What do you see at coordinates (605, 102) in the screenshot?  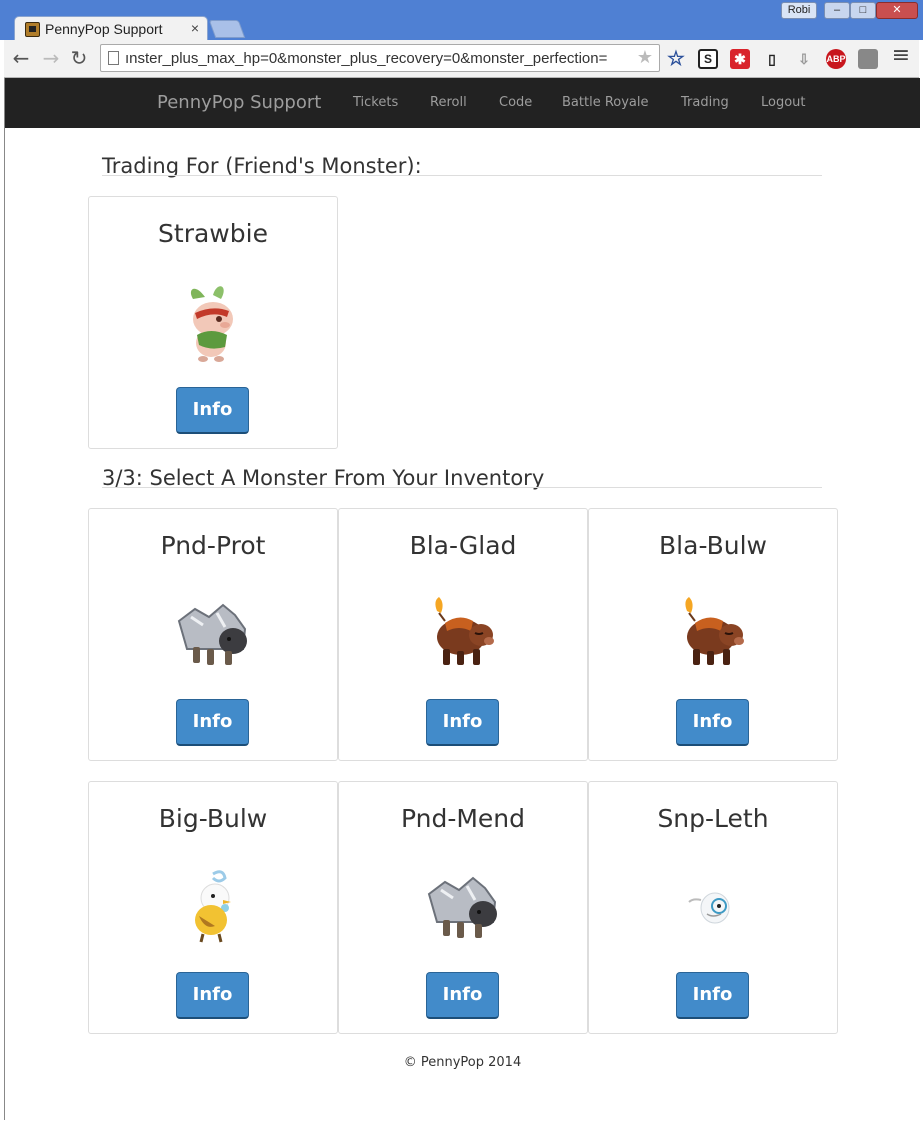 I see `nav-battle-royale: Battle Royale` at bounding box center [605, 102].